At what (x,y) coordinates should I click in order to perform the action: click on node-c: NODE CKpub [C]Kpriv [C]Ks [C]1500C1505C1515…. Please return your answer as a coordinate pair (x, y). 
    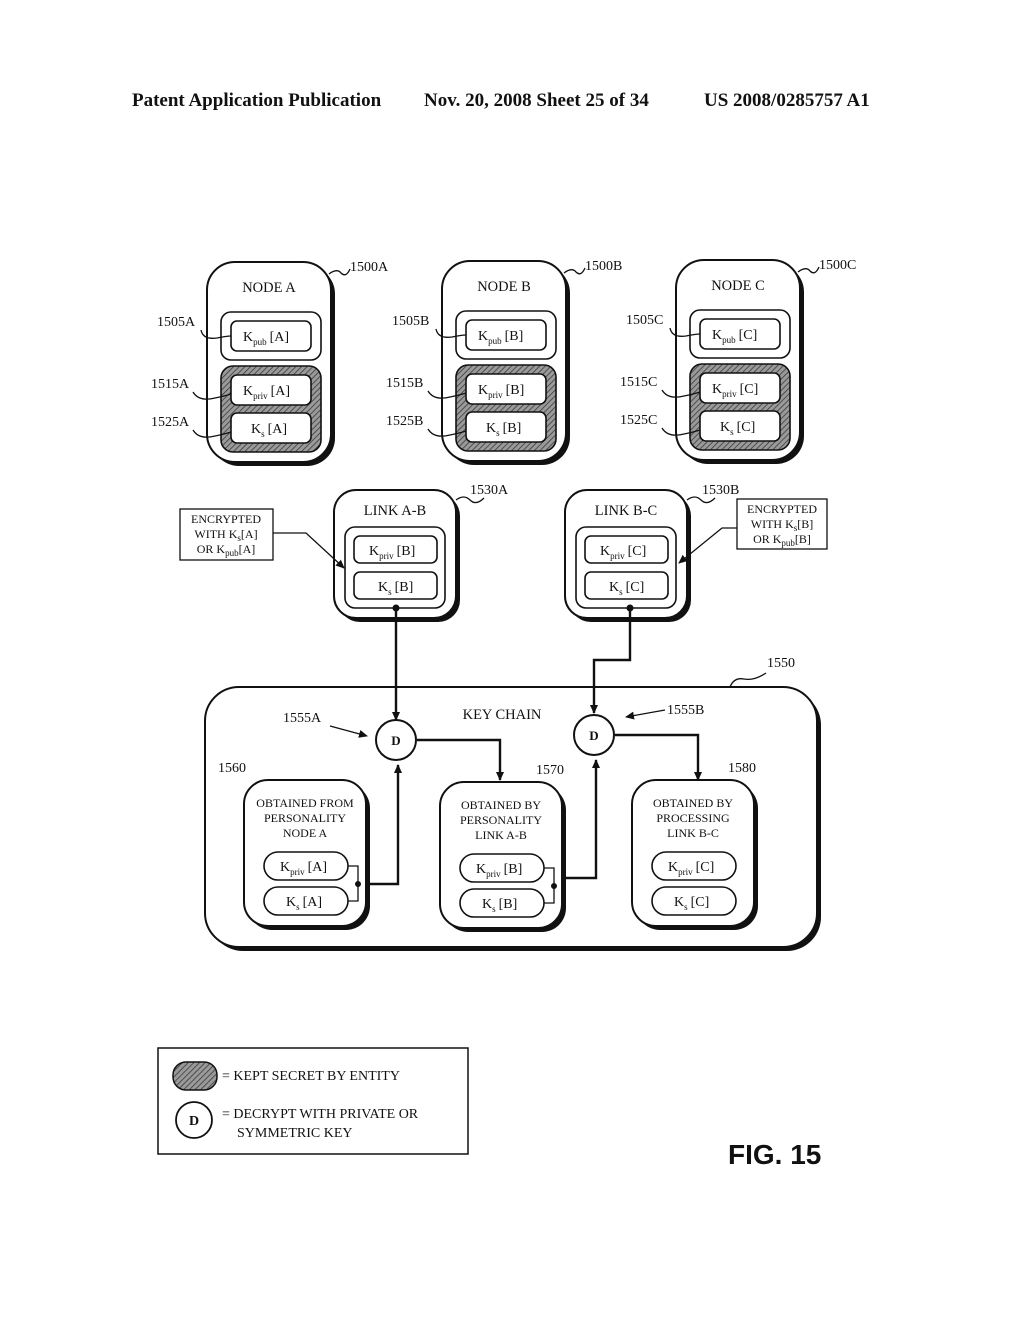
    Looking at the image, I should click on (738, 361).